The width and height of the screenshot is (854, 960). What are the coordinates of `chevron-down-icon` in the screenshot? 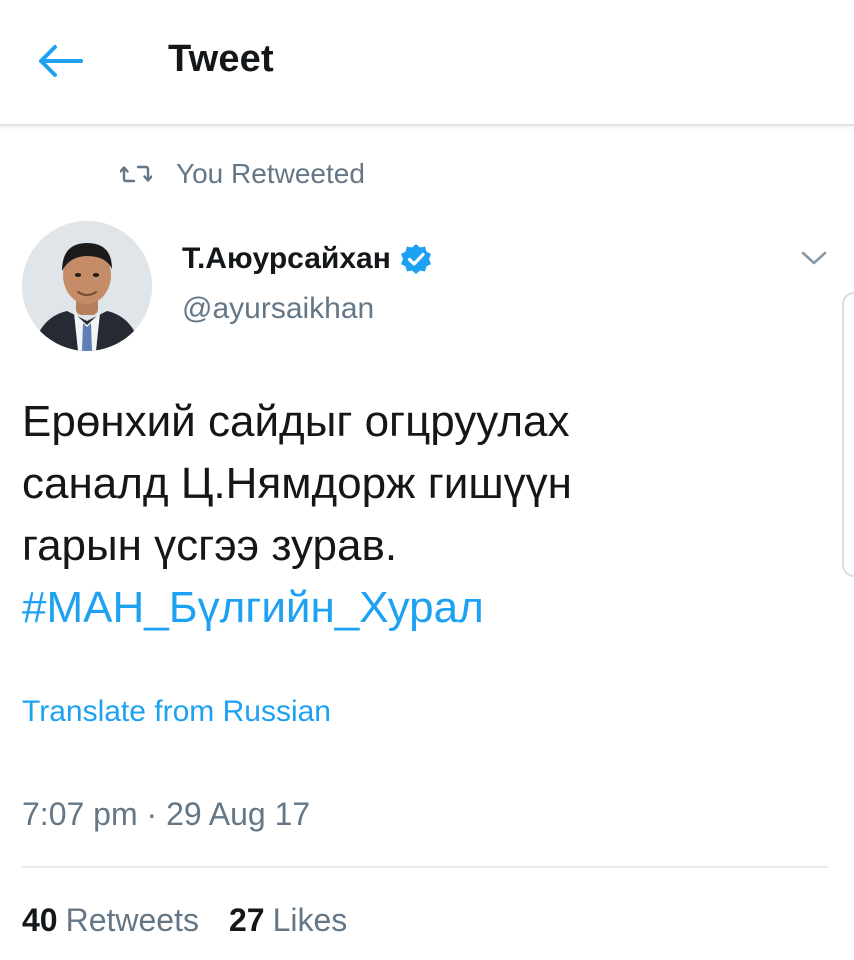 It's located at (814, 258).